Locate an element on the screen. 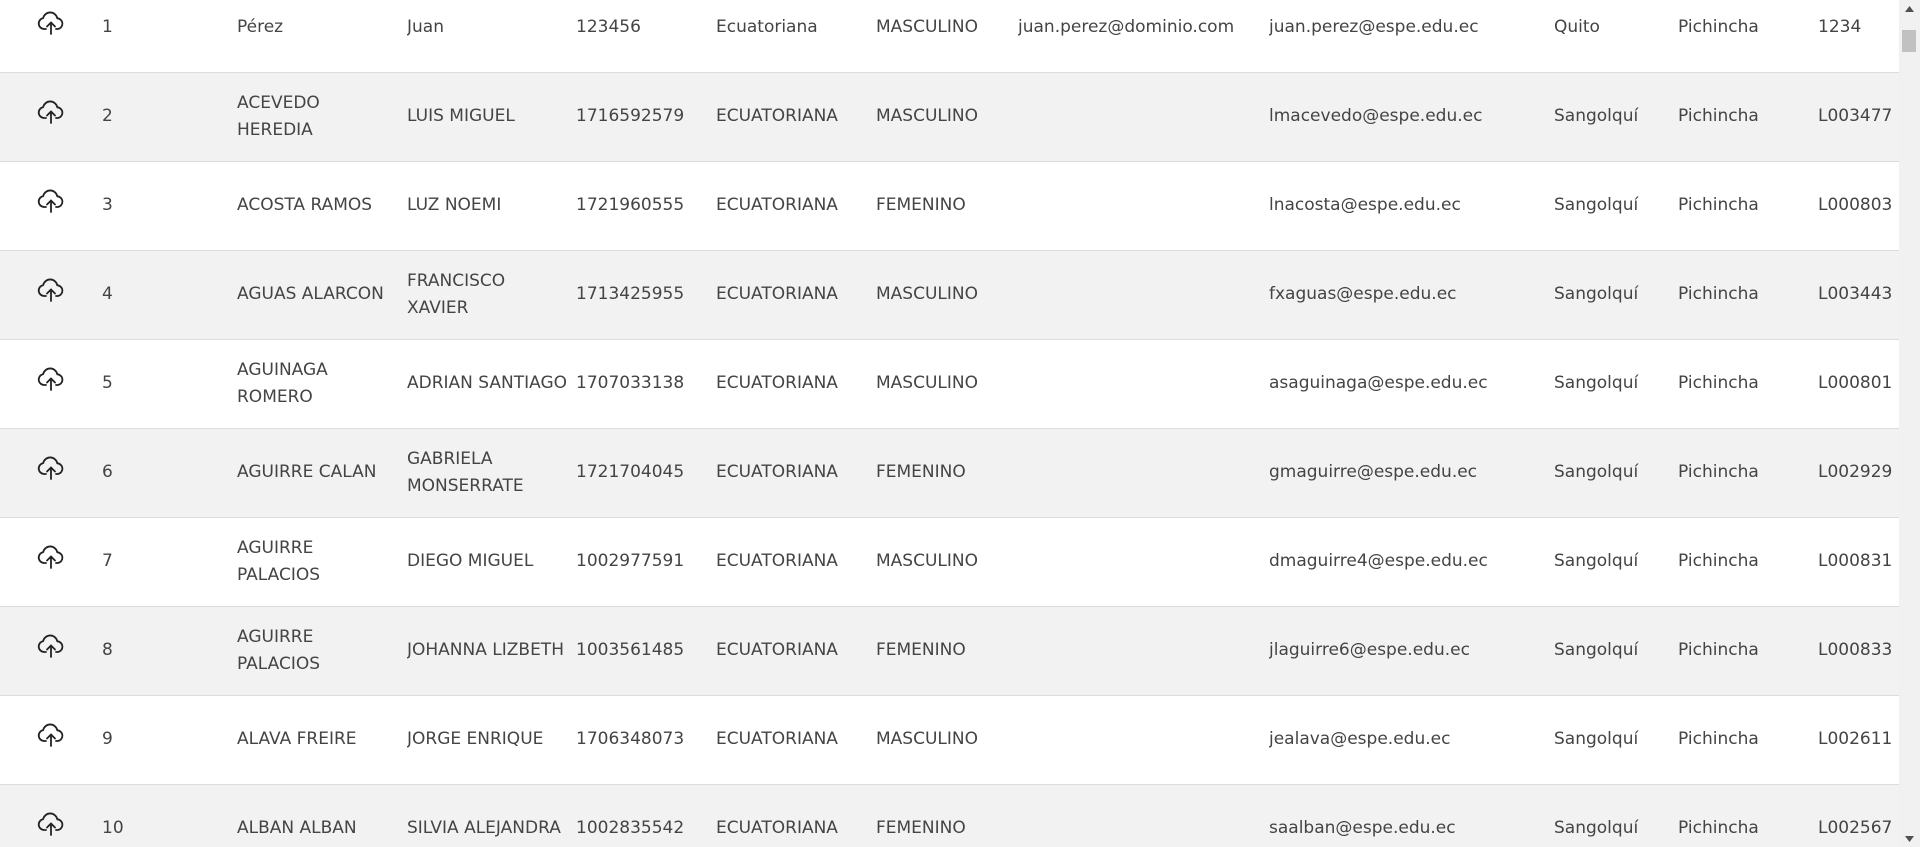 This screenshot has width=1920, height=847. code-cell: L000833 is located at coordinates (1855, 650).